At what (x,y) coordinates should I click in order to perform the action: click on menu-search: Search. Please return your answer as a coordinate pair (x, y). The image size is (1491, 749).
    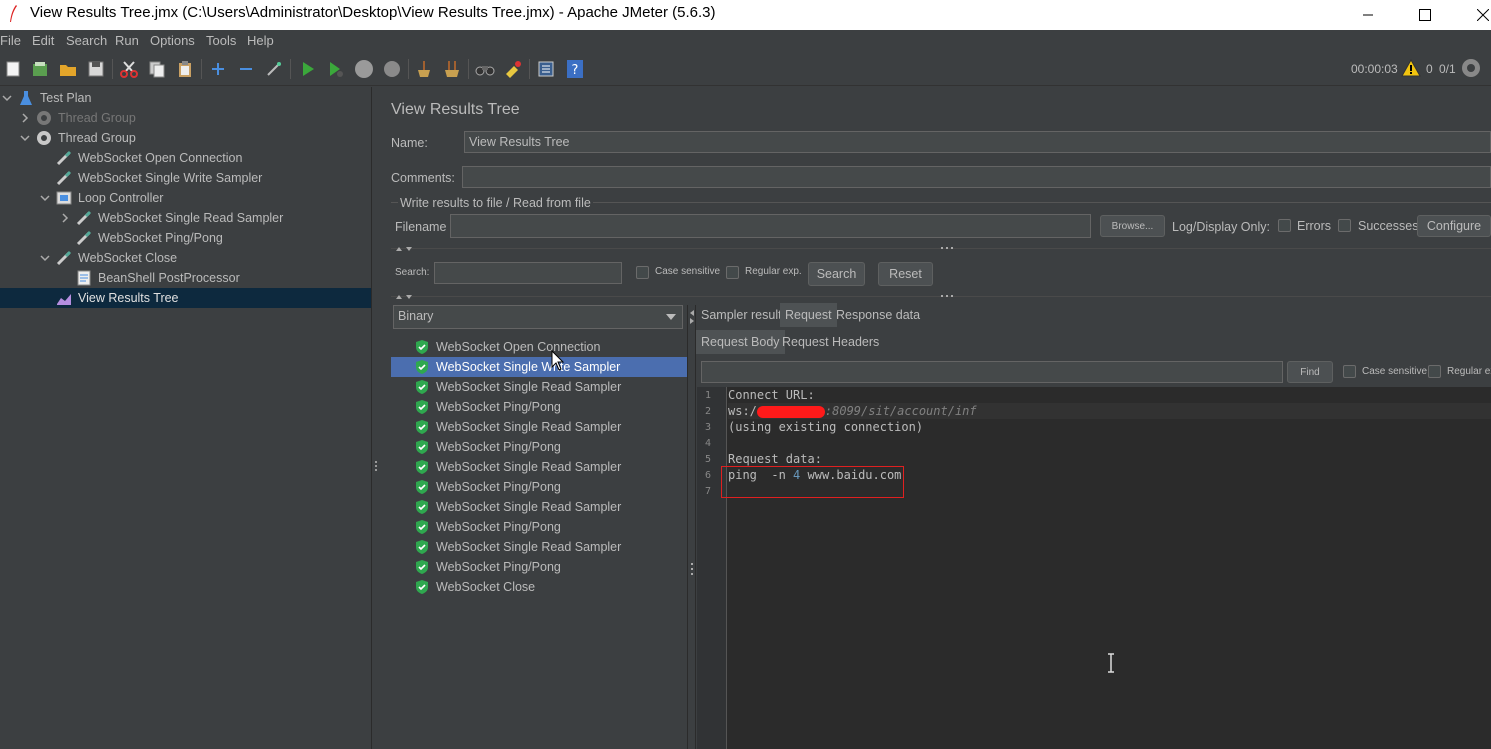
    Looking at the image, I should click on (86, 40).